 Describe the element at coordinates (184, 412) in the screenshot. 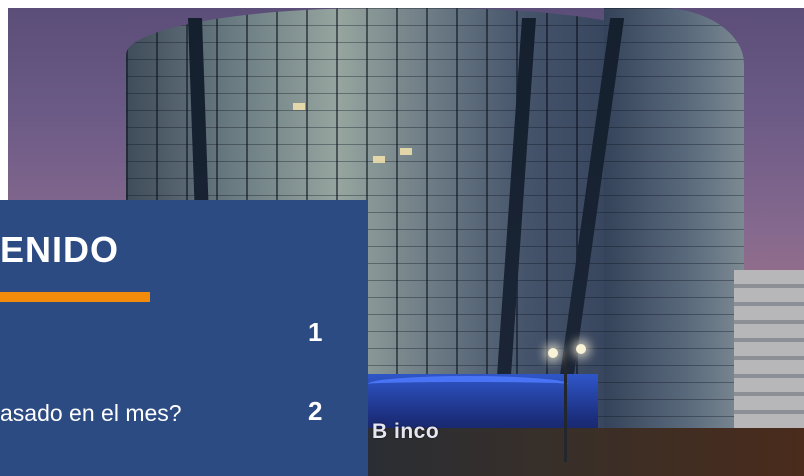

I see `toc-entry: asado en el mes? 2` at that location.